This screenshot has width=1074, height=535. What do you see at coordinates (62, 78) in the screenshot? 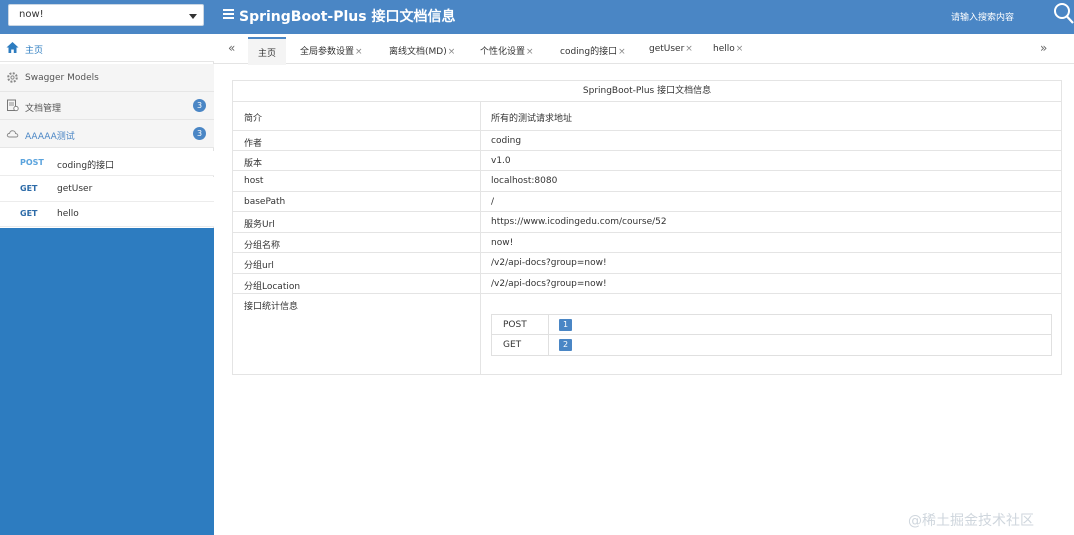
I see `sidebar-item-label: Swagger Models` at bounding box center [62, 78].